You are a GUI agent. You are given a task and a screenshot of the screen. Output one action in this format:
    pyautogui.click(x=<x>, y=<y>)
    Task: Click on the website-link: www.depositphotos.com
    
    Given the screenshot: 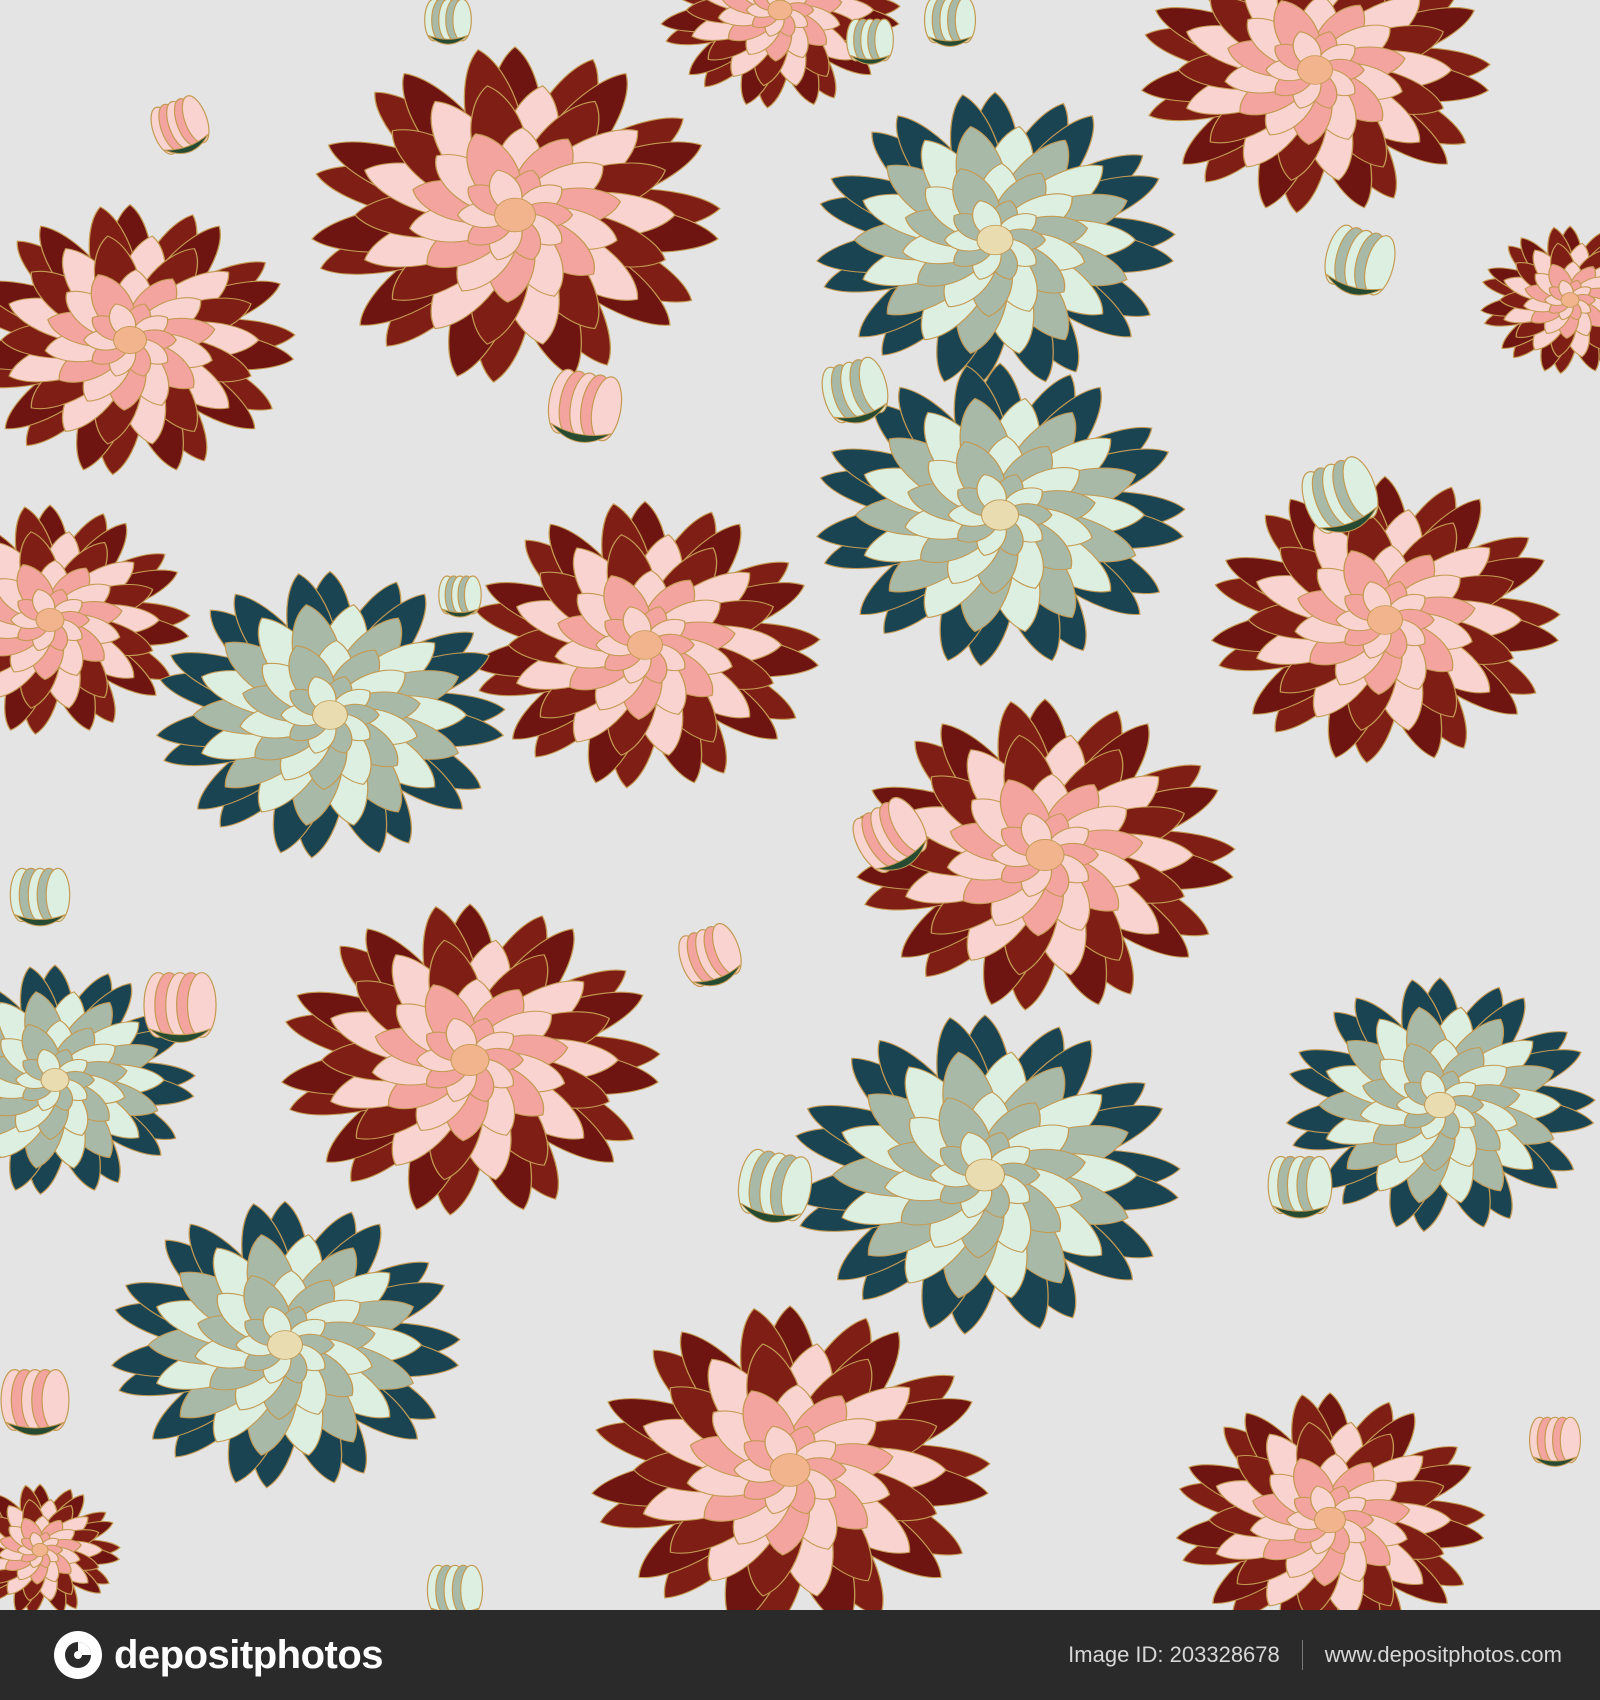 What is the action you would take?
    pyautogui.click(x=1443, y=1655)
    